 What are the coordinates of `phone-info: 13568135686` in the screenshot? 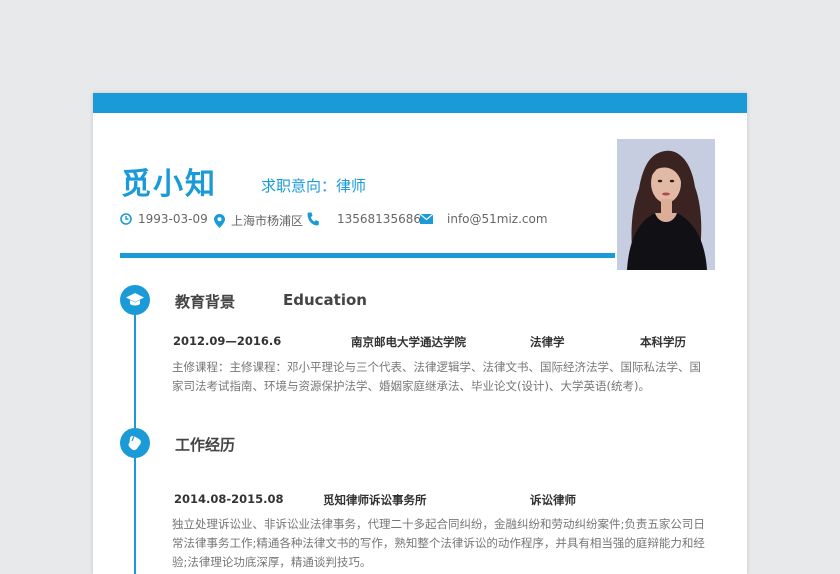 It's located at (364, 219).